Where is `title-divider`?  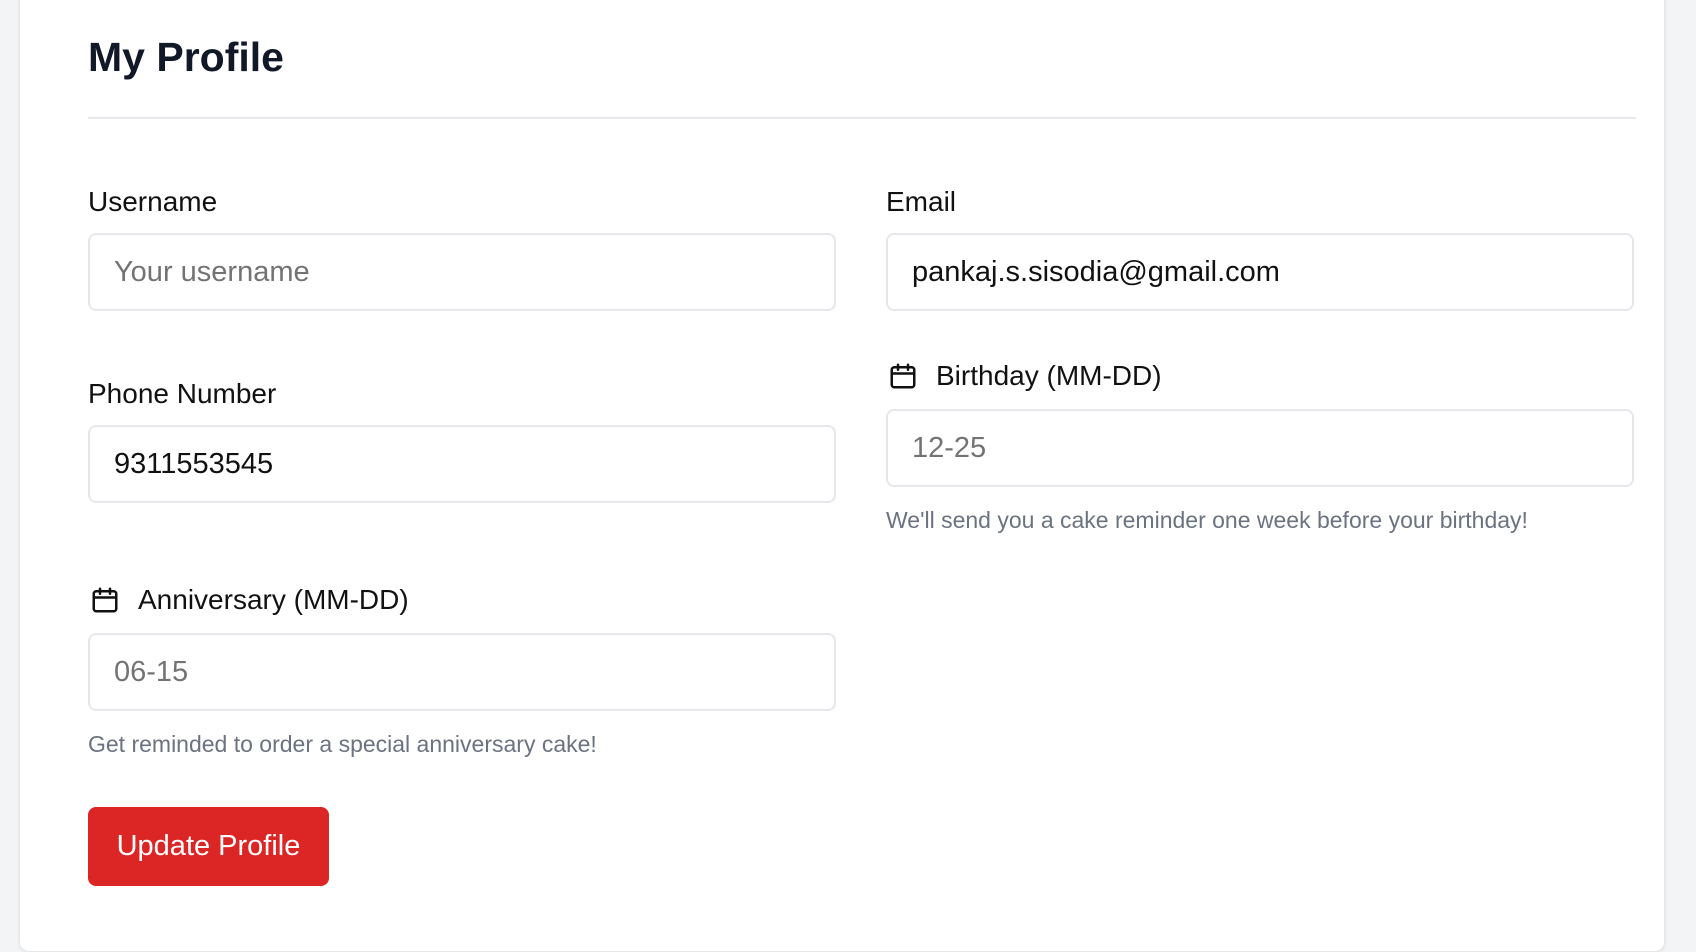
title-divider is located at coordinates (862, 118).